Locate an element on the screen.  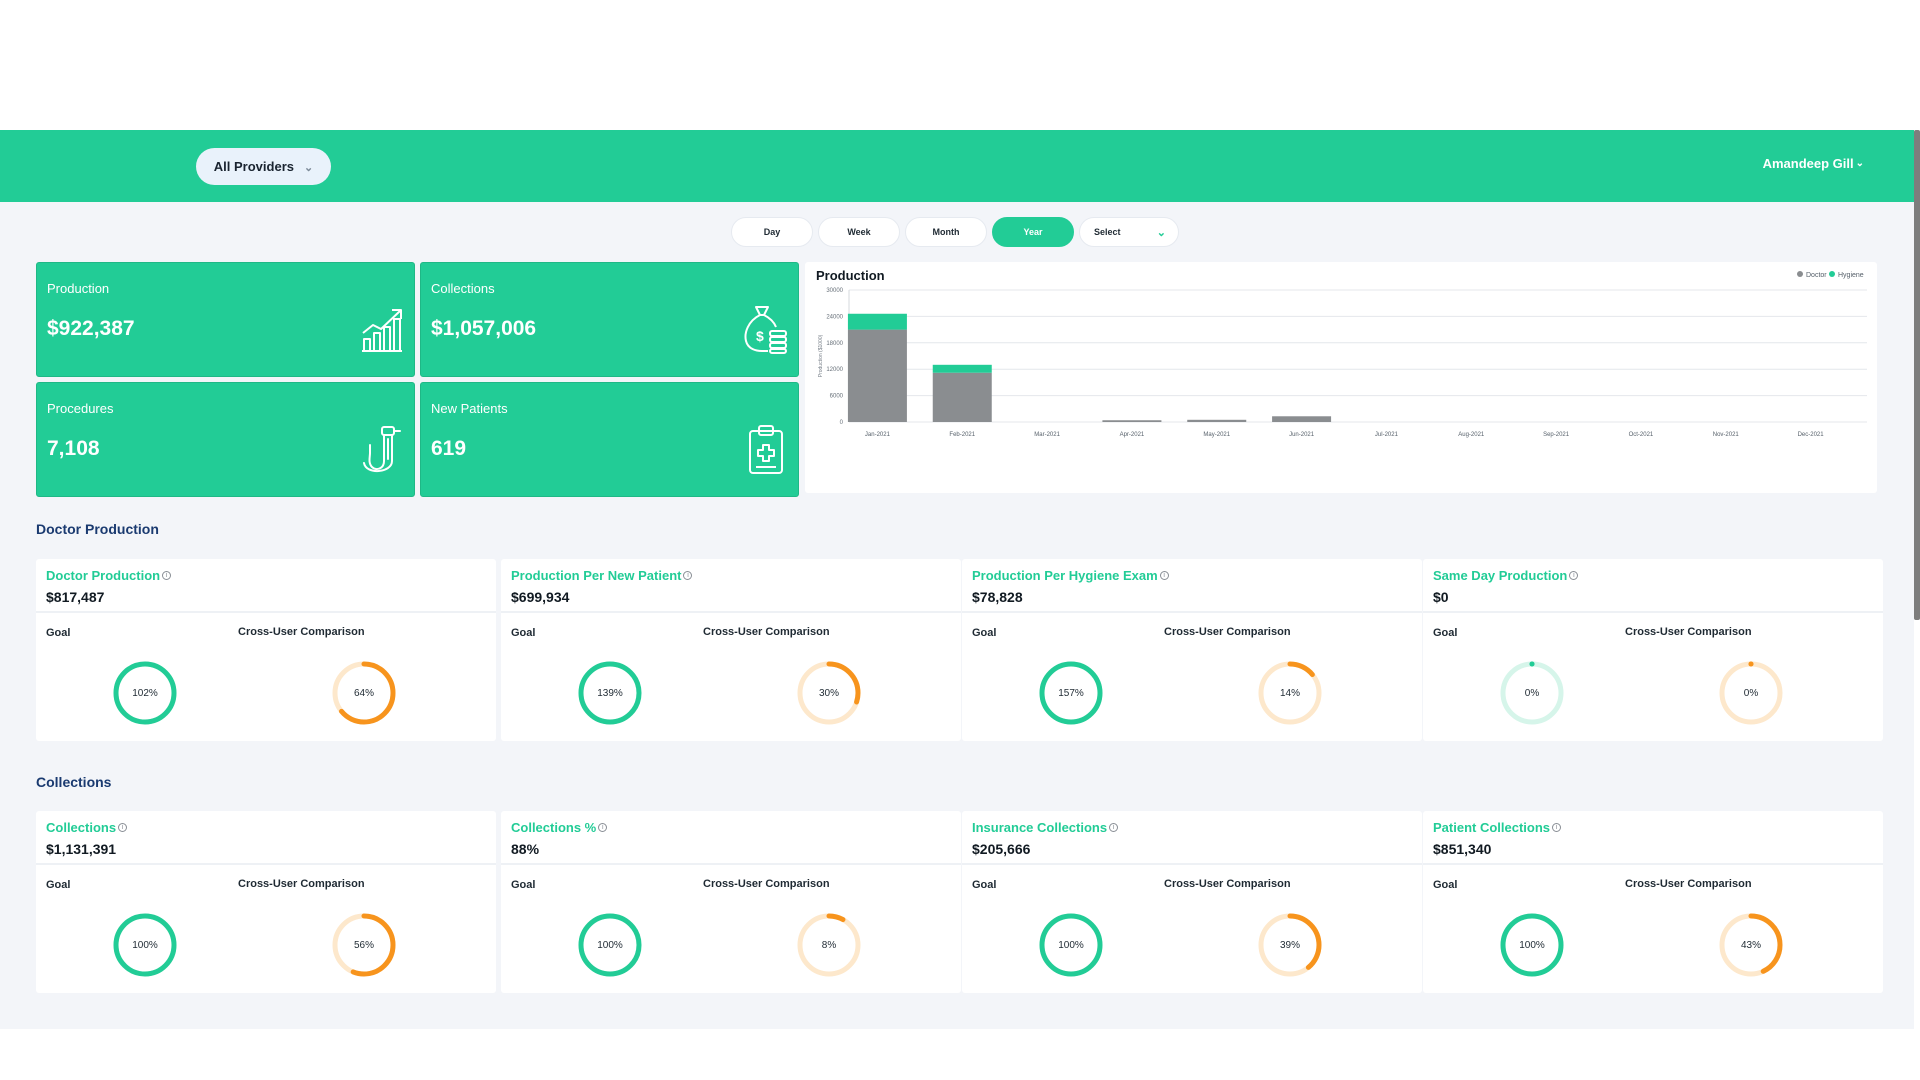
x-tick-label: Mar-2021 is located at coordinates (1047, 435).